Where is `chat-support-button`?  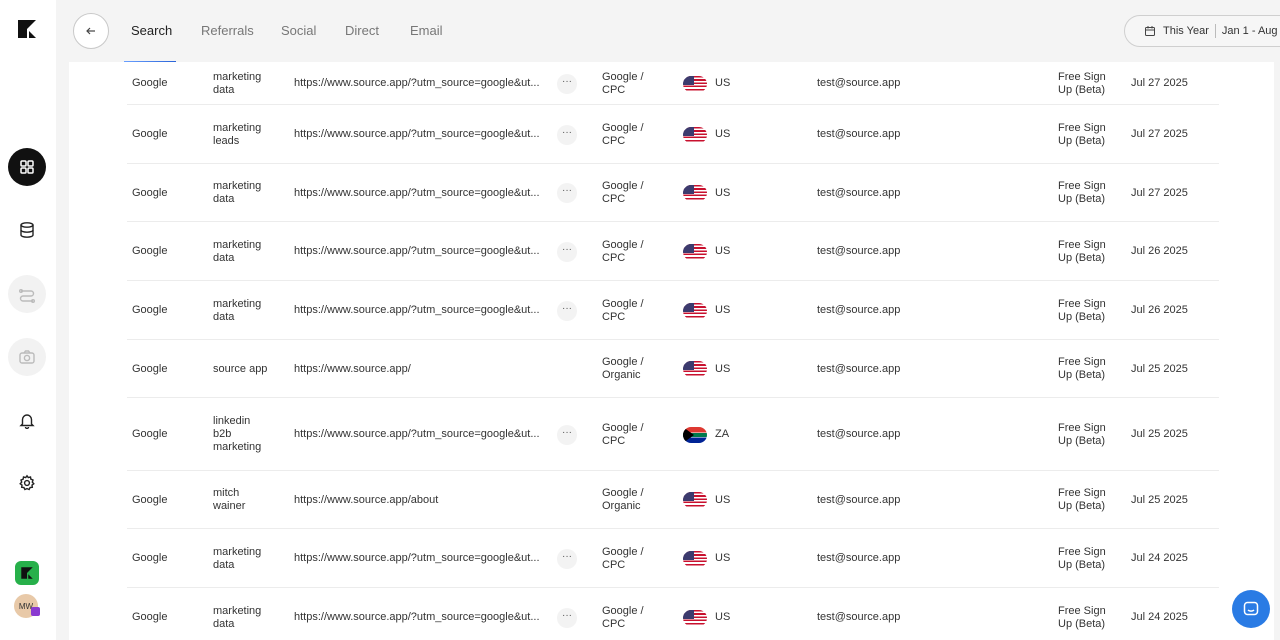 chat-support-button is located at coordinates (1251, 609).